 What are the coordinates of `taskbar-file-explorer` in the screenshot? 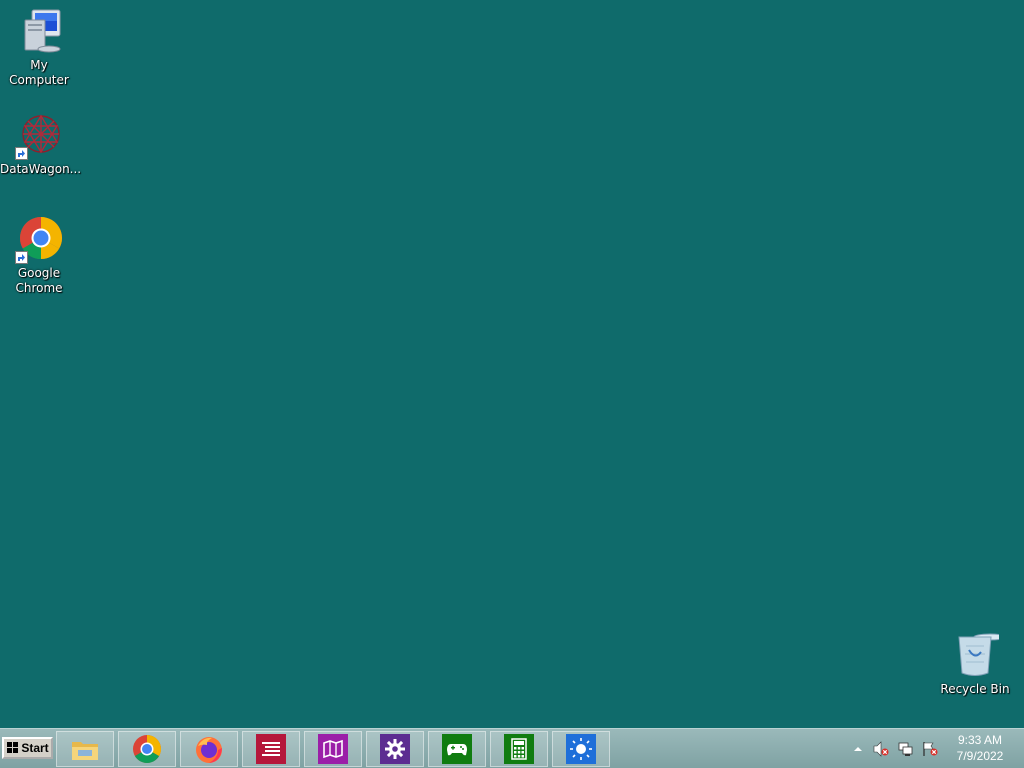 It's located at (85, 749).